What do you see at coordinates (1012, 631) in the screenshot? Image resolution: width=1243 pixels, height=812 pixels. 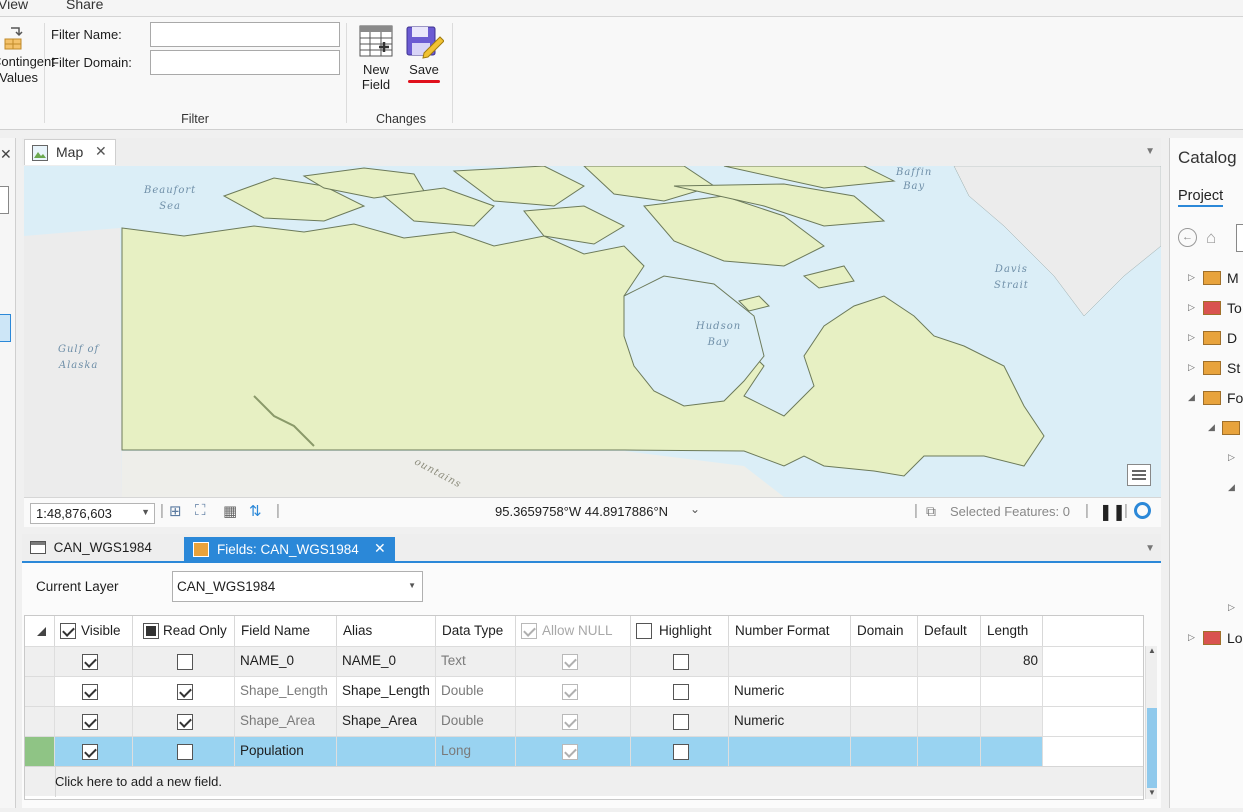 I see `column-header-length: Length` at bounding box center [1012, 631].